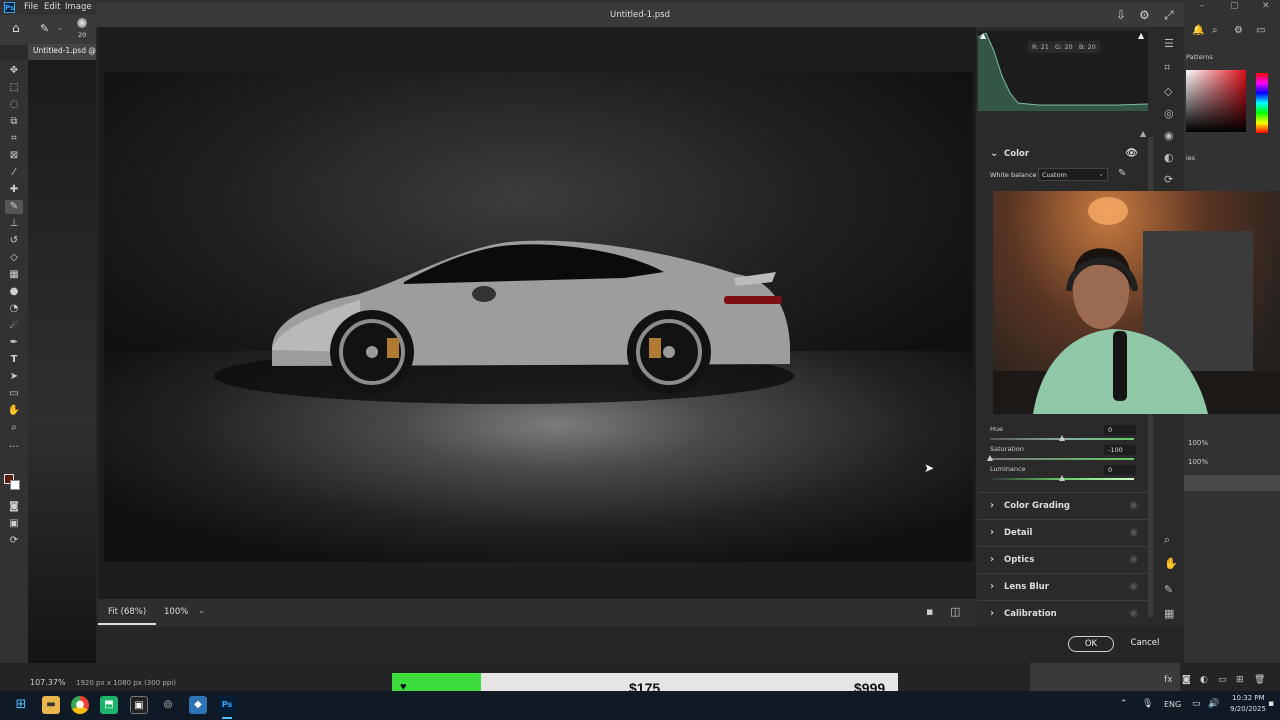 The image size is (1280, 720). Describe the element at coordinates (14, 428) in the screenshot. I see `zoom-tool-icon: ⌕` at that location.